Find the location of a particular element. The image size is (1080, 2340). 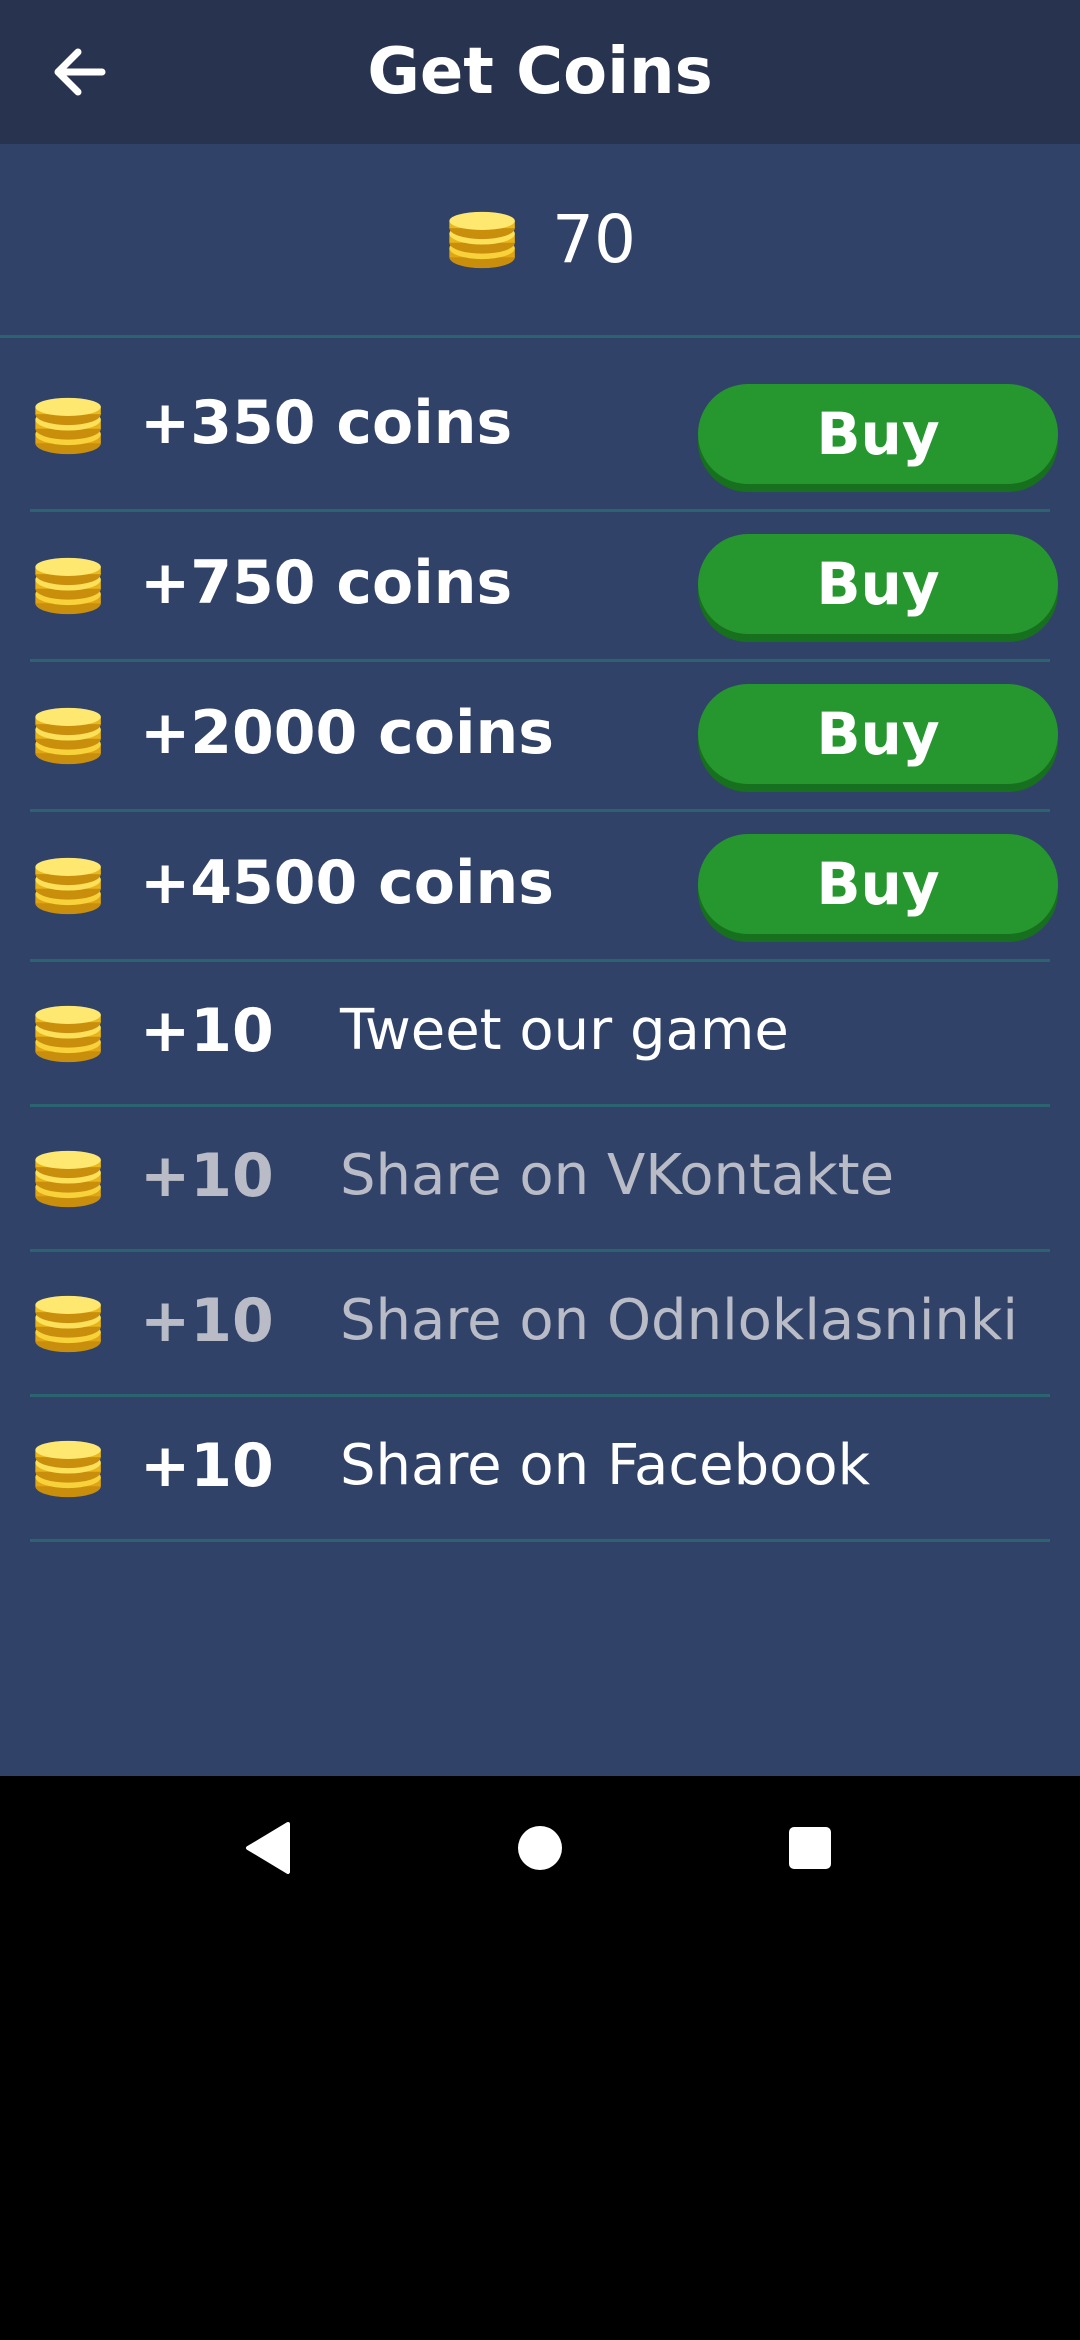

arrow-left-icon is located at coordinates (80, 72).